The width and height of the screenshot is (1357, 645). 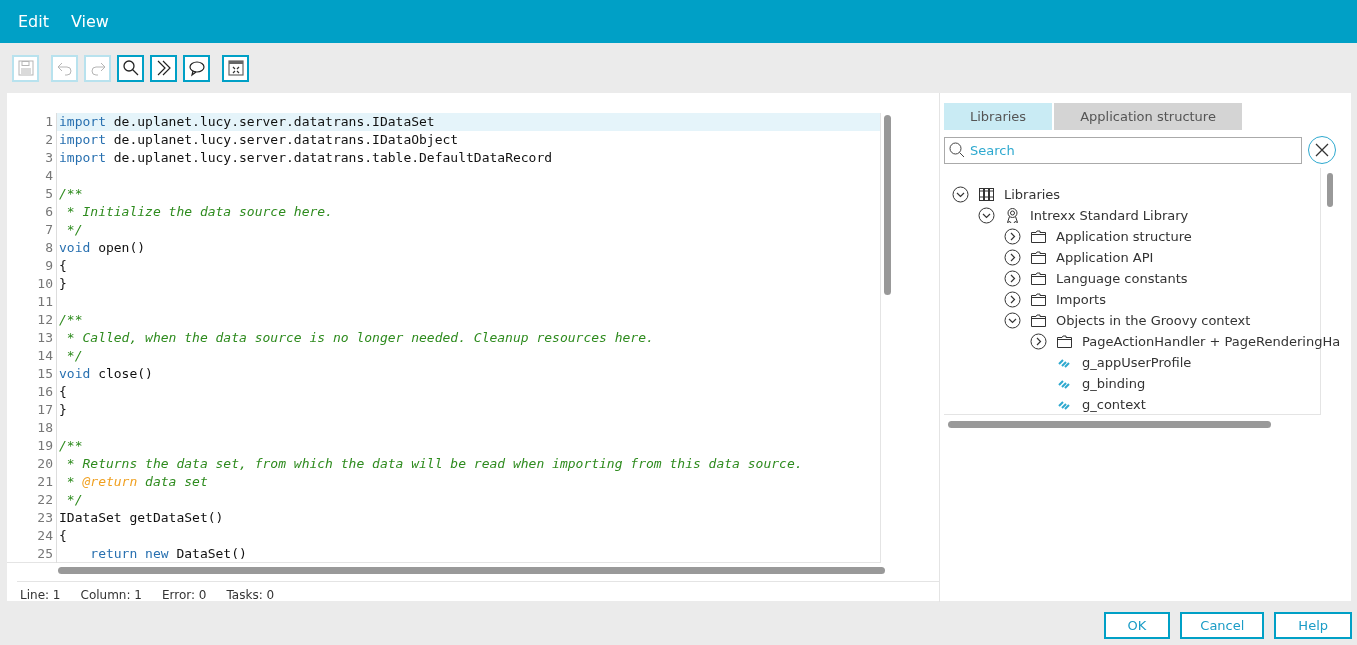 I want to click on comment-button, so click(x=196, y=68).